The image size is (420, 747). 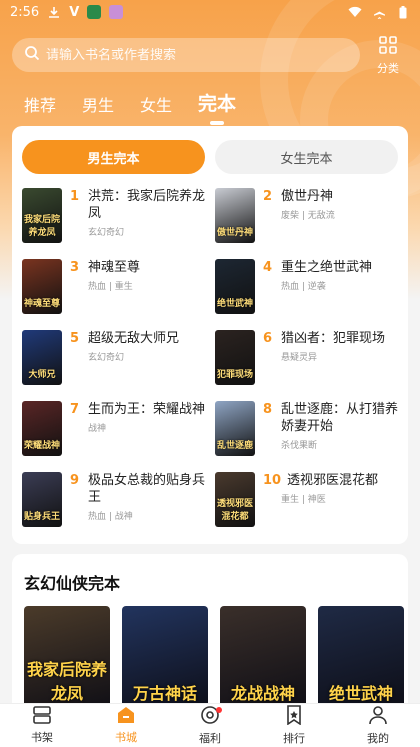 I want to click on book-title: 重生之绝世武神, so click(x=327, y=267).